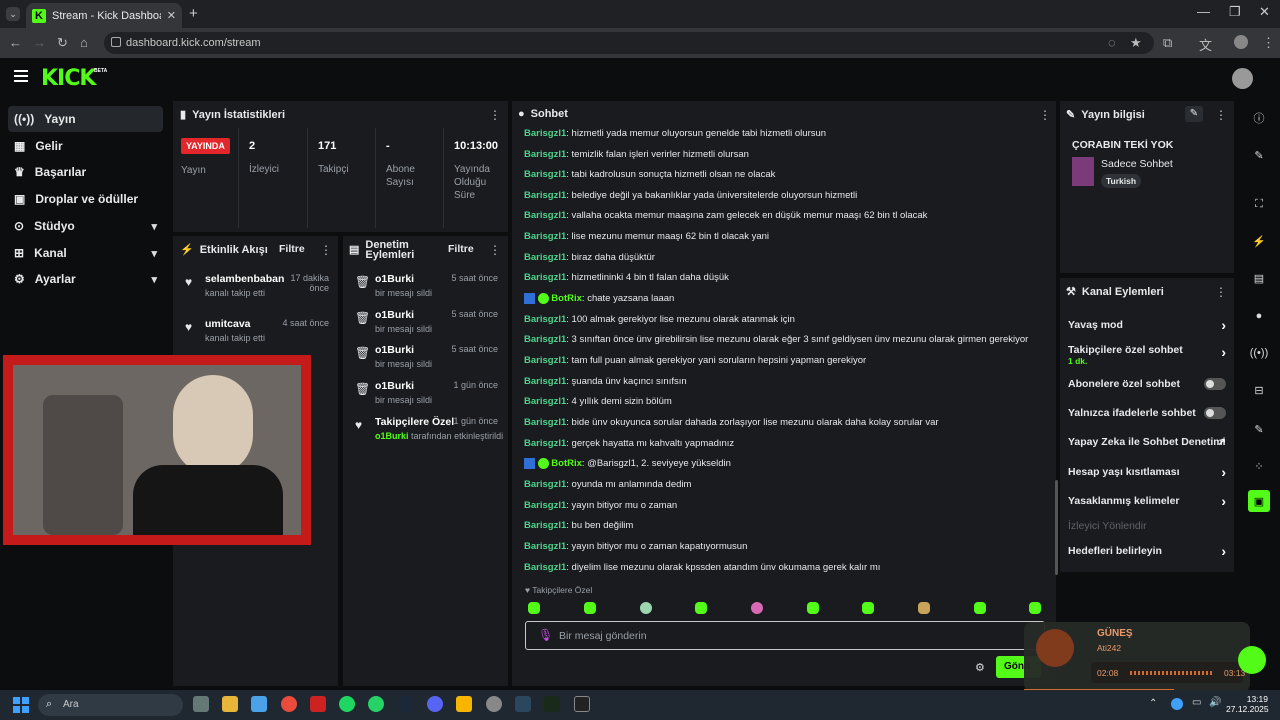  What do you see at coordinates (1136, 43) in the screenshot?
I see `bookmark-star-icon: ★` at bounding box center [1136, 43].